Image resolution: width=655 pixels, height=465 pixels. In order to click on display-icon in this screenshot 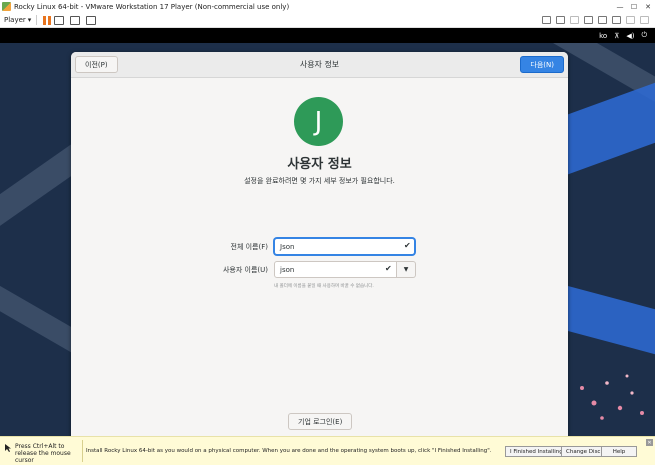, I will do `click(630, 20)`.